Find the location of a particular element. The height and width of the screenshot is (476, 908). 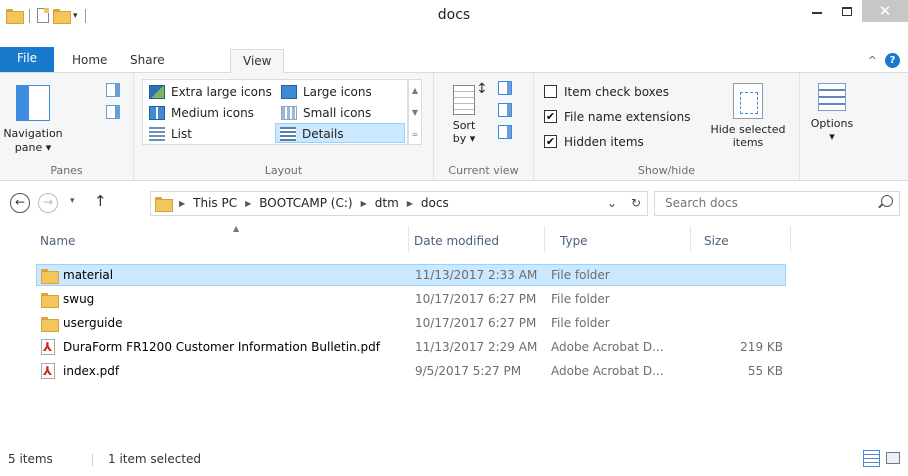

item-check-boxes-checkbox is located at coordinates (550, 91).